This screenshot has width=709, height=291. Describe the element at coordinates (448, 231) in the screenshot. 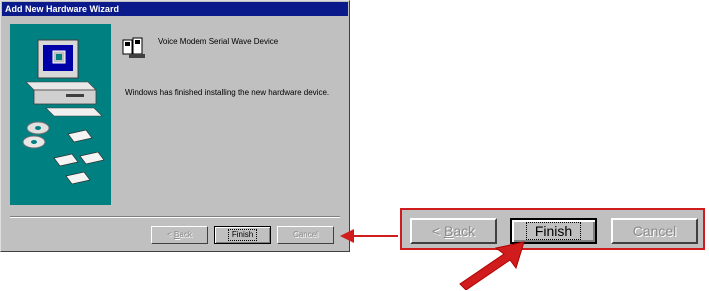

I see `zoom-back-accel: B` at that location.